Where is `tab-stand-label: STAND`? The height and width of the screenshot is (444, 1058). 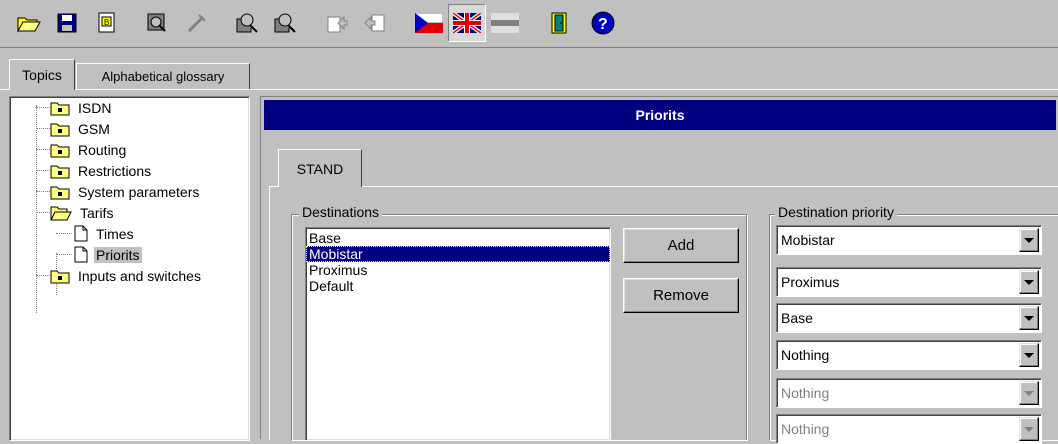
tab-stand-label: STAND is located at coordinates (320, 168).